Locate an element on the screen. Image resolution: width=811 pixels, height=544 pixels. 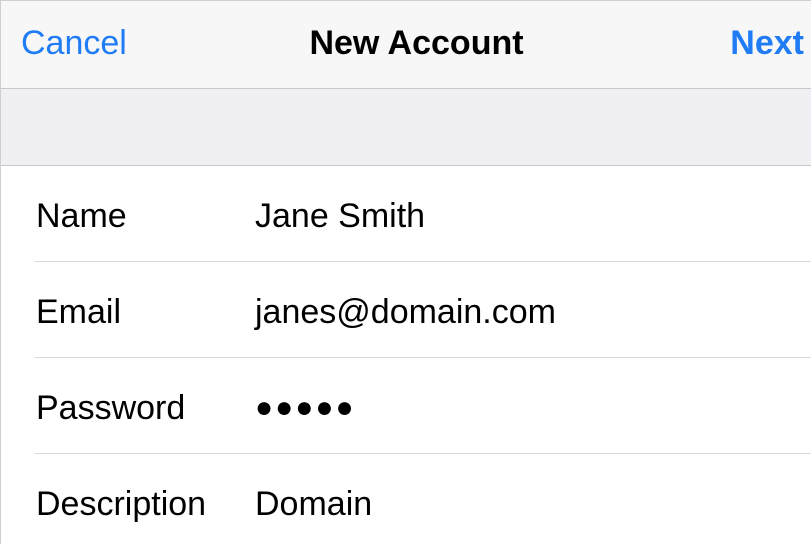
description-label: Description is located at coordinates (121, 504).